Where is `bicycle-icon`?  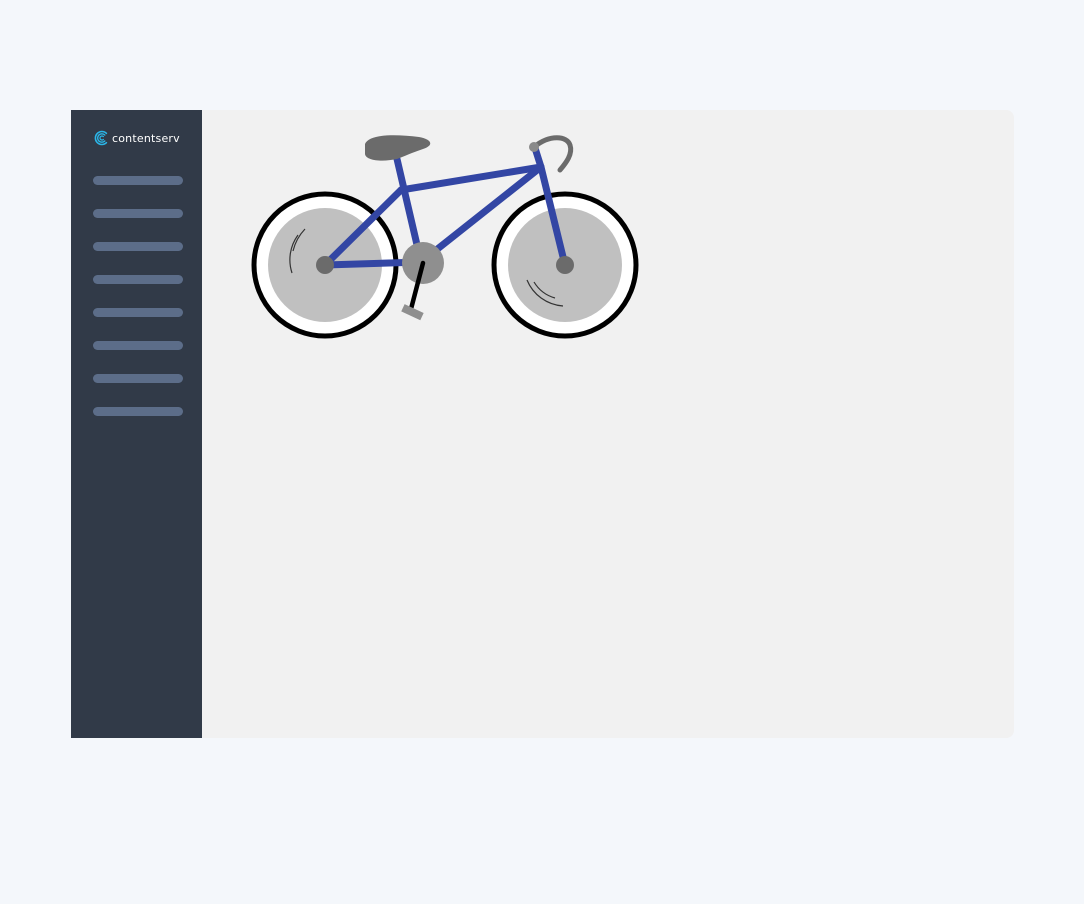 bicycle-icon is located at coordinates (445, 237).